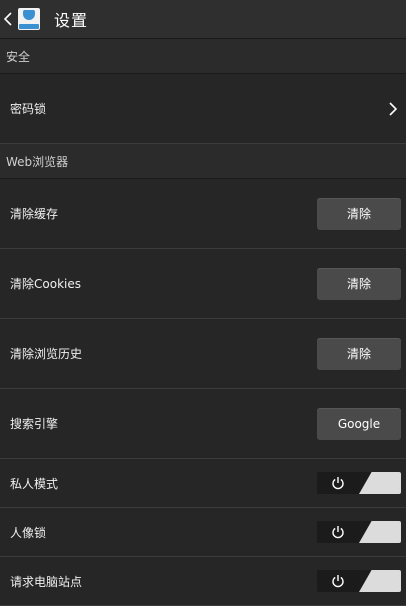 The height and width of the screenshot is (606, 406). Describe the element at coordinates (203, 19) in the screenshot. I see `title-bar: 设置` at that location.